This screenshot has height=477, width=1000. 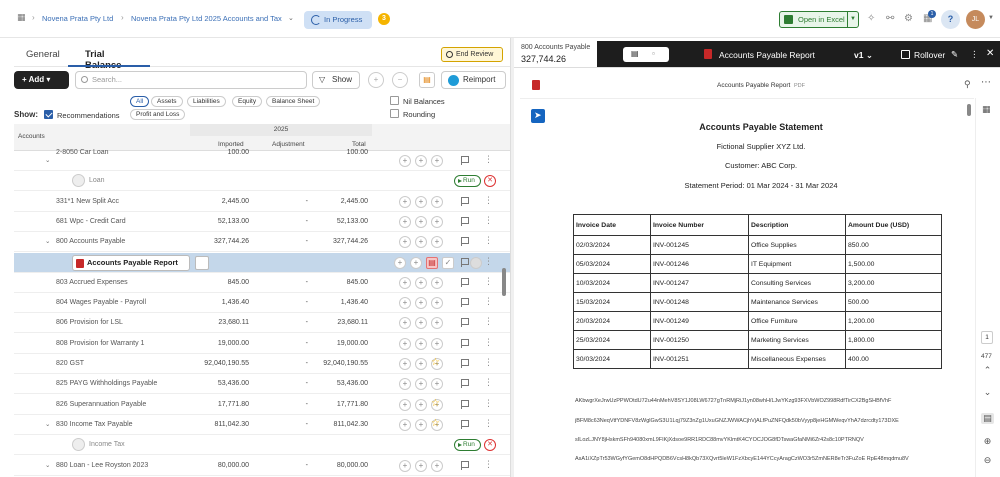 I want to click on split-icon: ▫, so click(x=653, y=53).